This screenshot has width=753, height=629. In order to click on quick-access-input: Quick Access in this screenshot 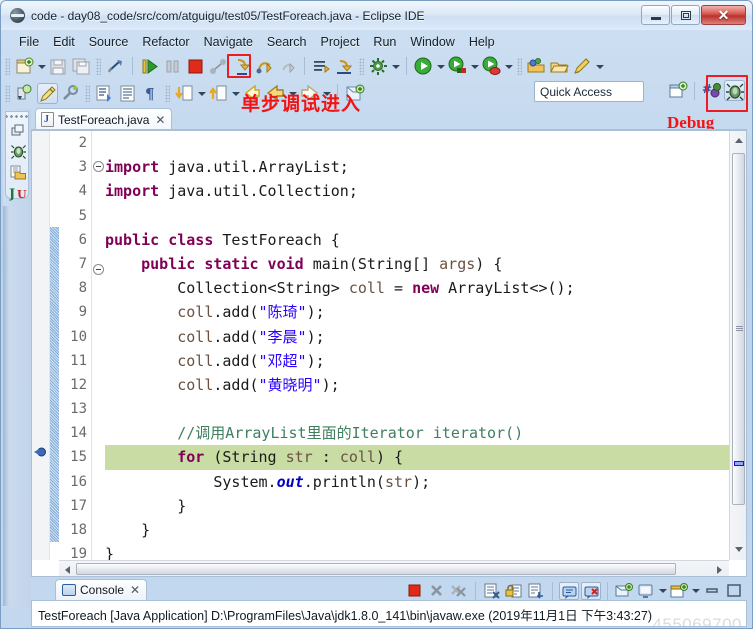, I will do `click(589, 91)`.